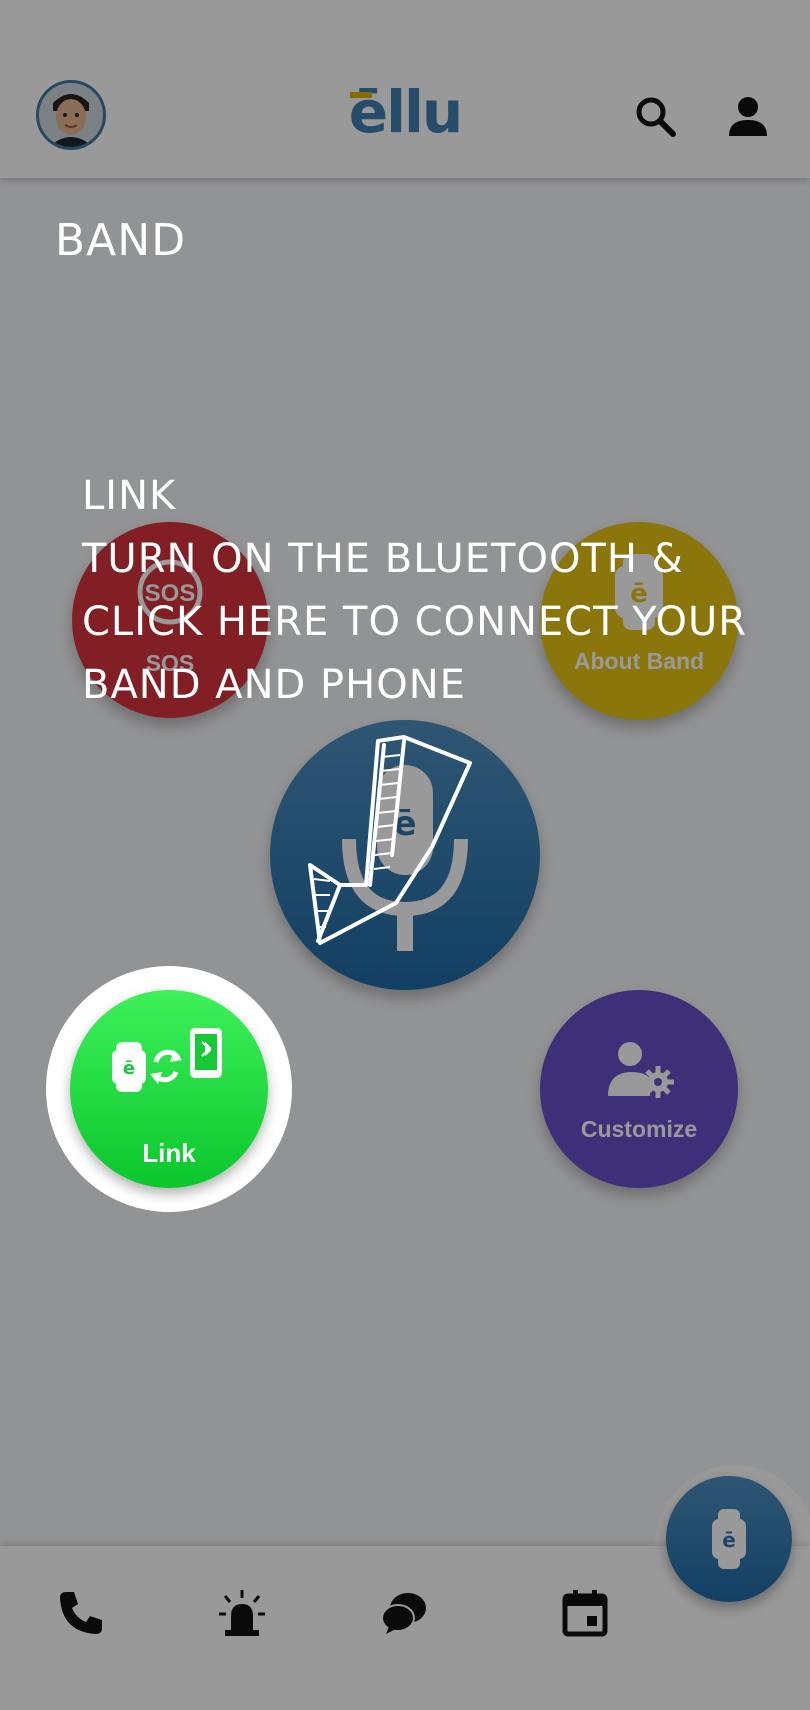 The height and width of the screenshot is (1710, 810). What do you see at coordinates (274, 685) in the screenshot?
I see `tooltip-line: BAND AND PHONE` at bounding box center [274, 685].